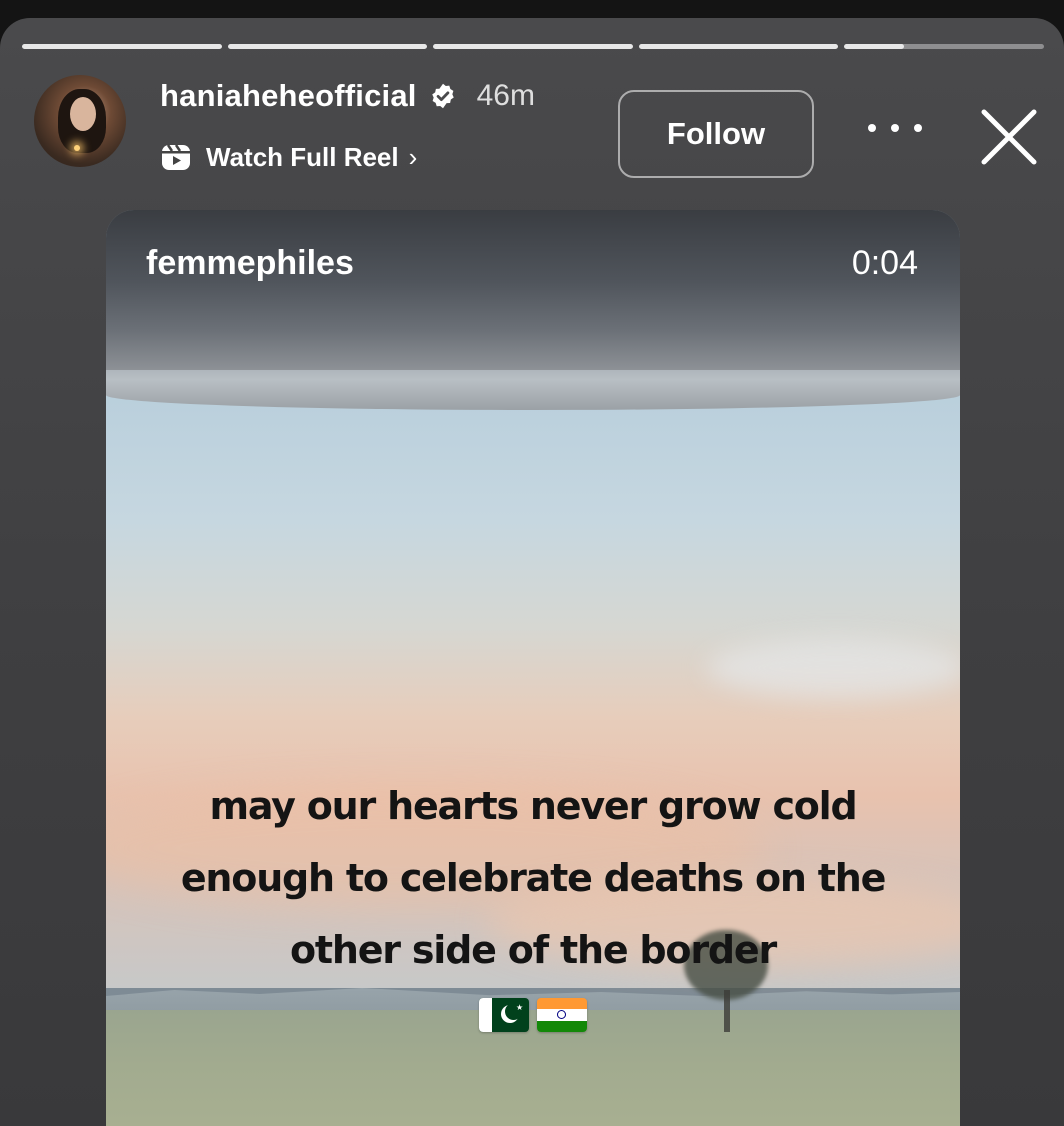  Describe the element at coordinates (288, 96) in the screenshot. I see `username: haniaheheofficial` at that location.